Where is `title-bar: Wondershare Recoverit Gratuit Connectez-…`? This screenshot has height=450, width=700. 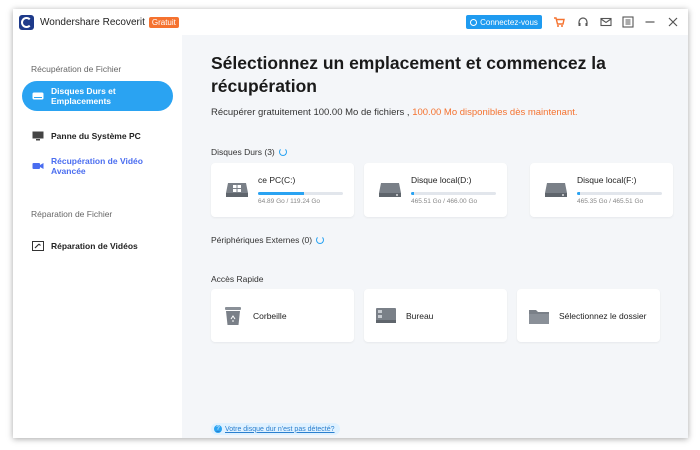 title-bar: Wondershare Recoverit Gratuit Connectez-… is located at coordinates (350, 22).